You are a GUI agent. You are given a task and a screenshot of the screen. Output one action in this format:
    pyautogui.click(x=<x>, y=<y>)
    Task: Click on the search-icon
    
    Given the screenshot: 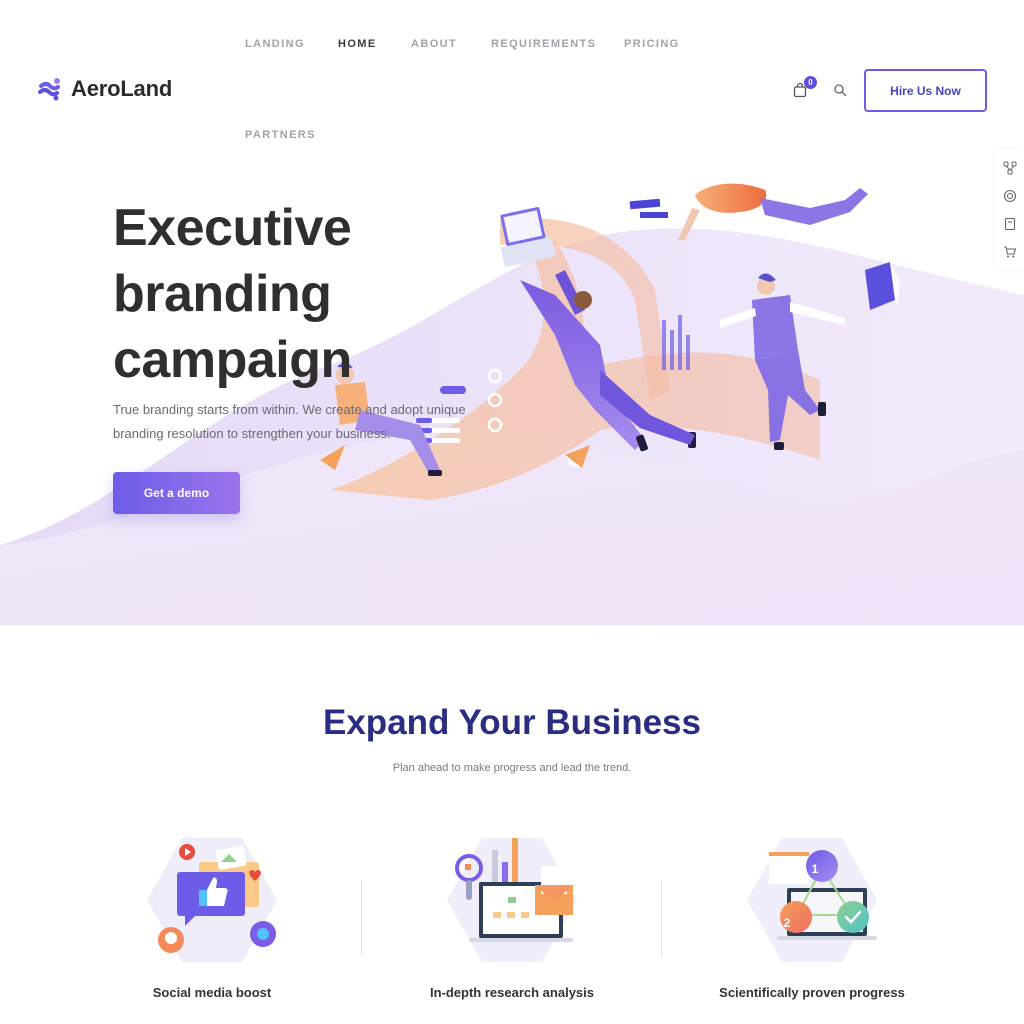 What is the action you would take?
    pyautogui.click(x=840, y=90)
    